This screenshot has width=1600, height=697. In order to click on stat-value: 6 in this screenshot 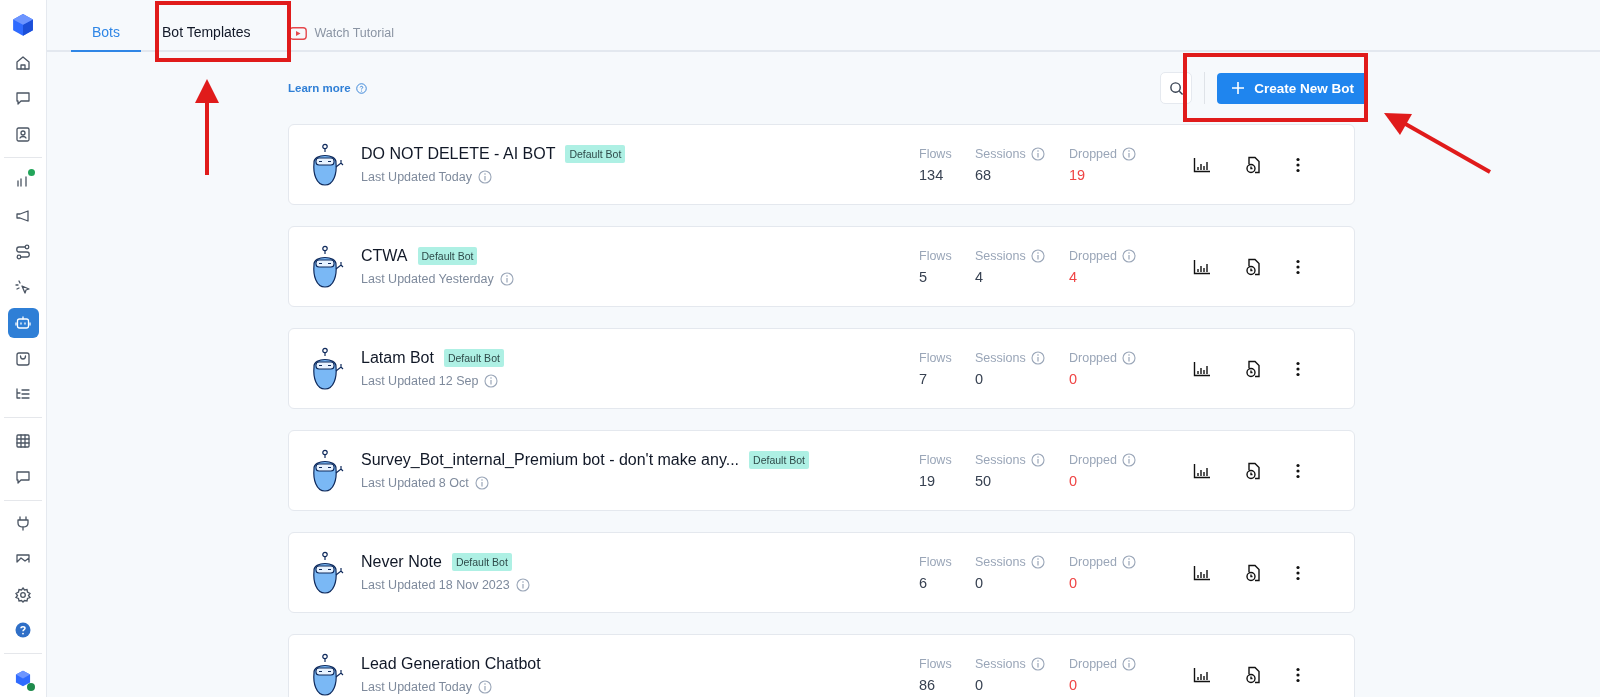, I will do `click(924, 582)`.